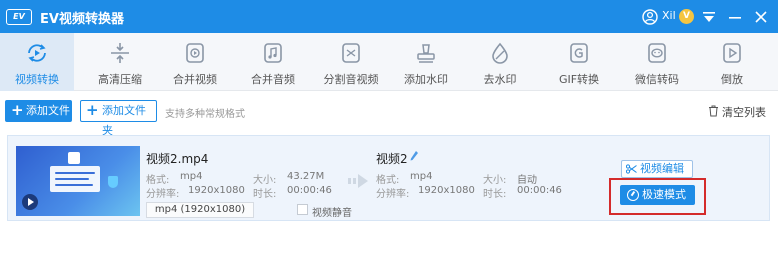 The image size is (778, 254). I want to click on video-edit-label: 视频编辑, so click(662, 168).